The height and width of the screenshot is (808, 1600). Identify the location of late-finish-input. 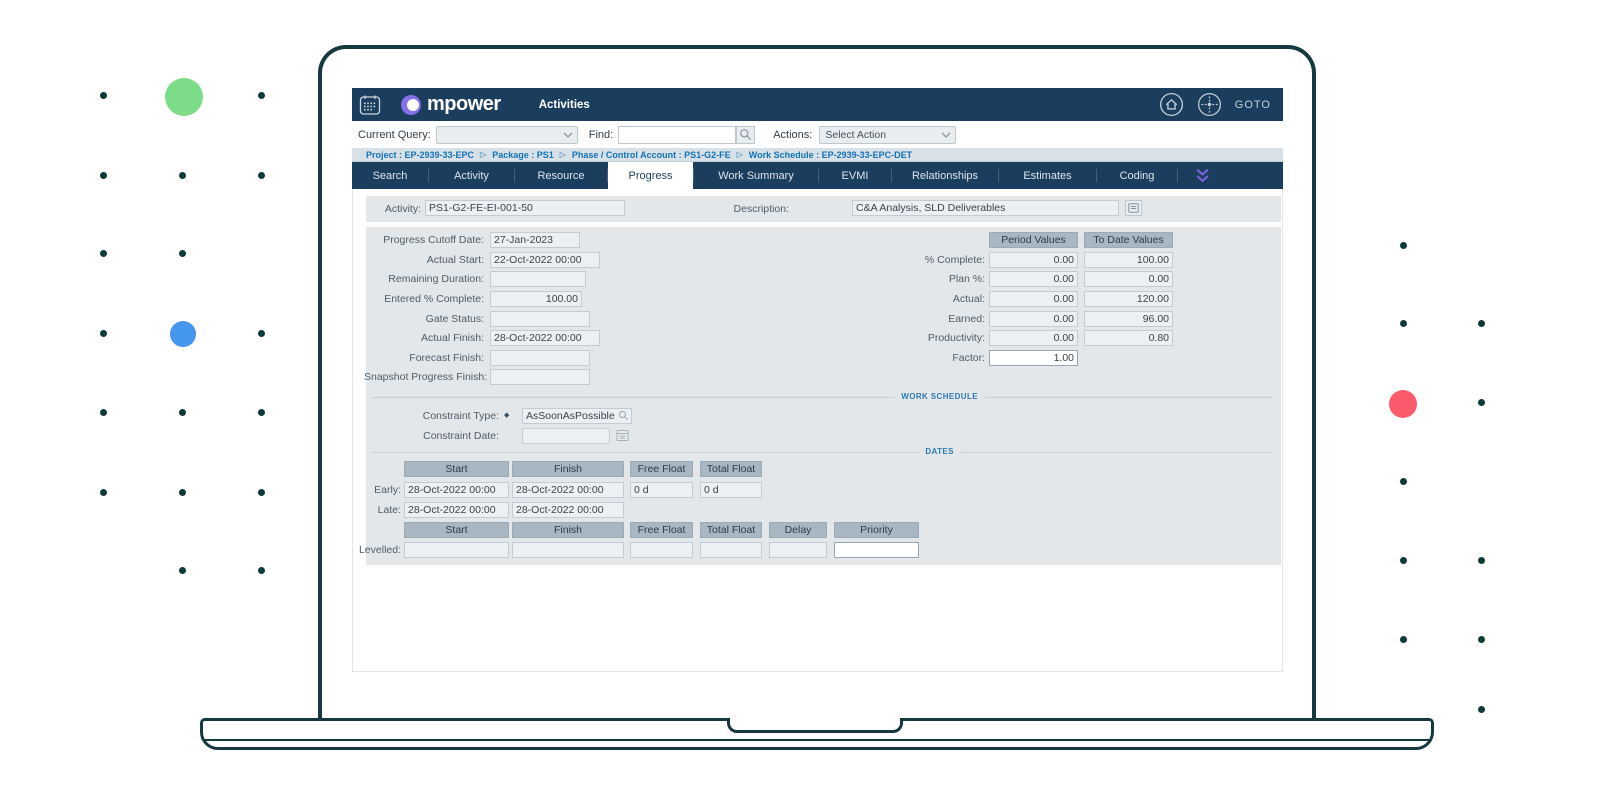
(568, 510).